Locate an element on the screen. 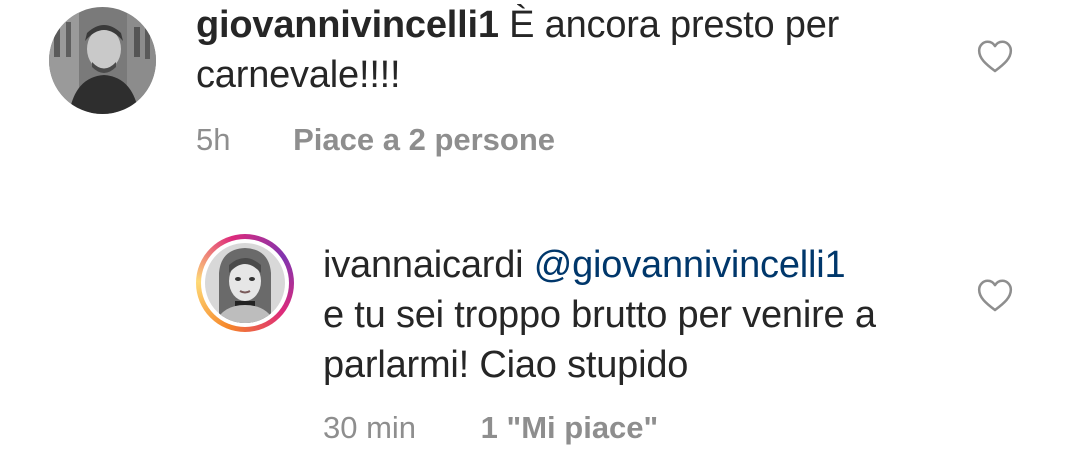 The image size is (1080, 455). username-link: giovannivincelli1 is located at coordinates (347, 25).